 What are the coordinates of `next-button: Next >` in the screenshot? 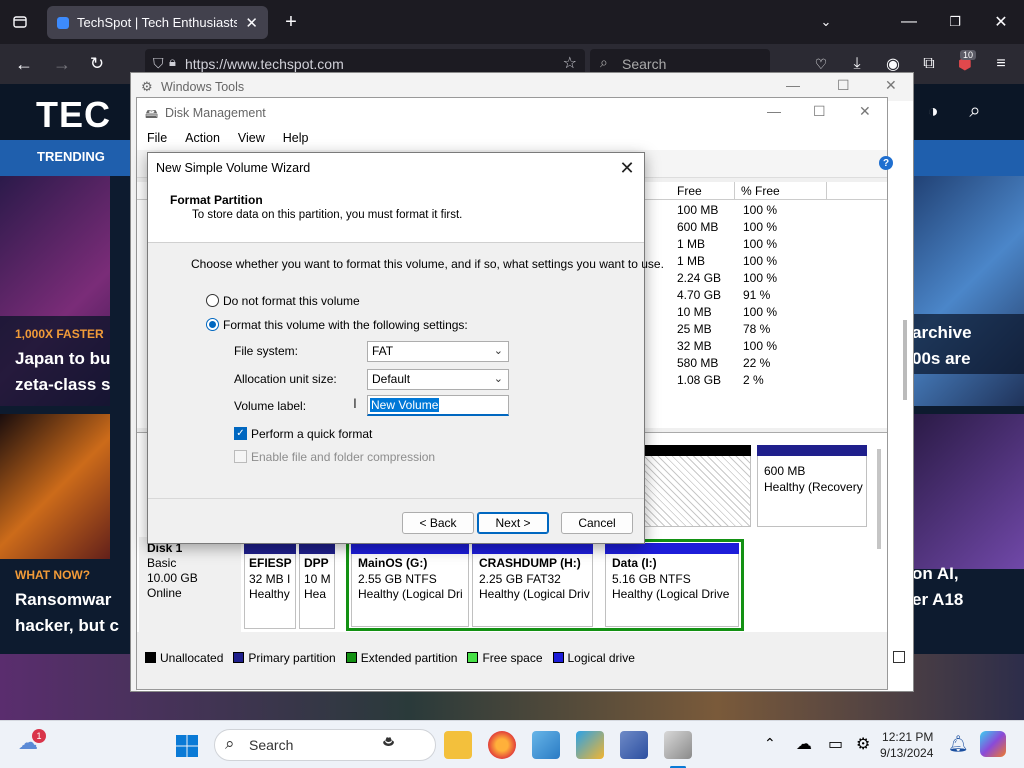 It's located at (513, 523).